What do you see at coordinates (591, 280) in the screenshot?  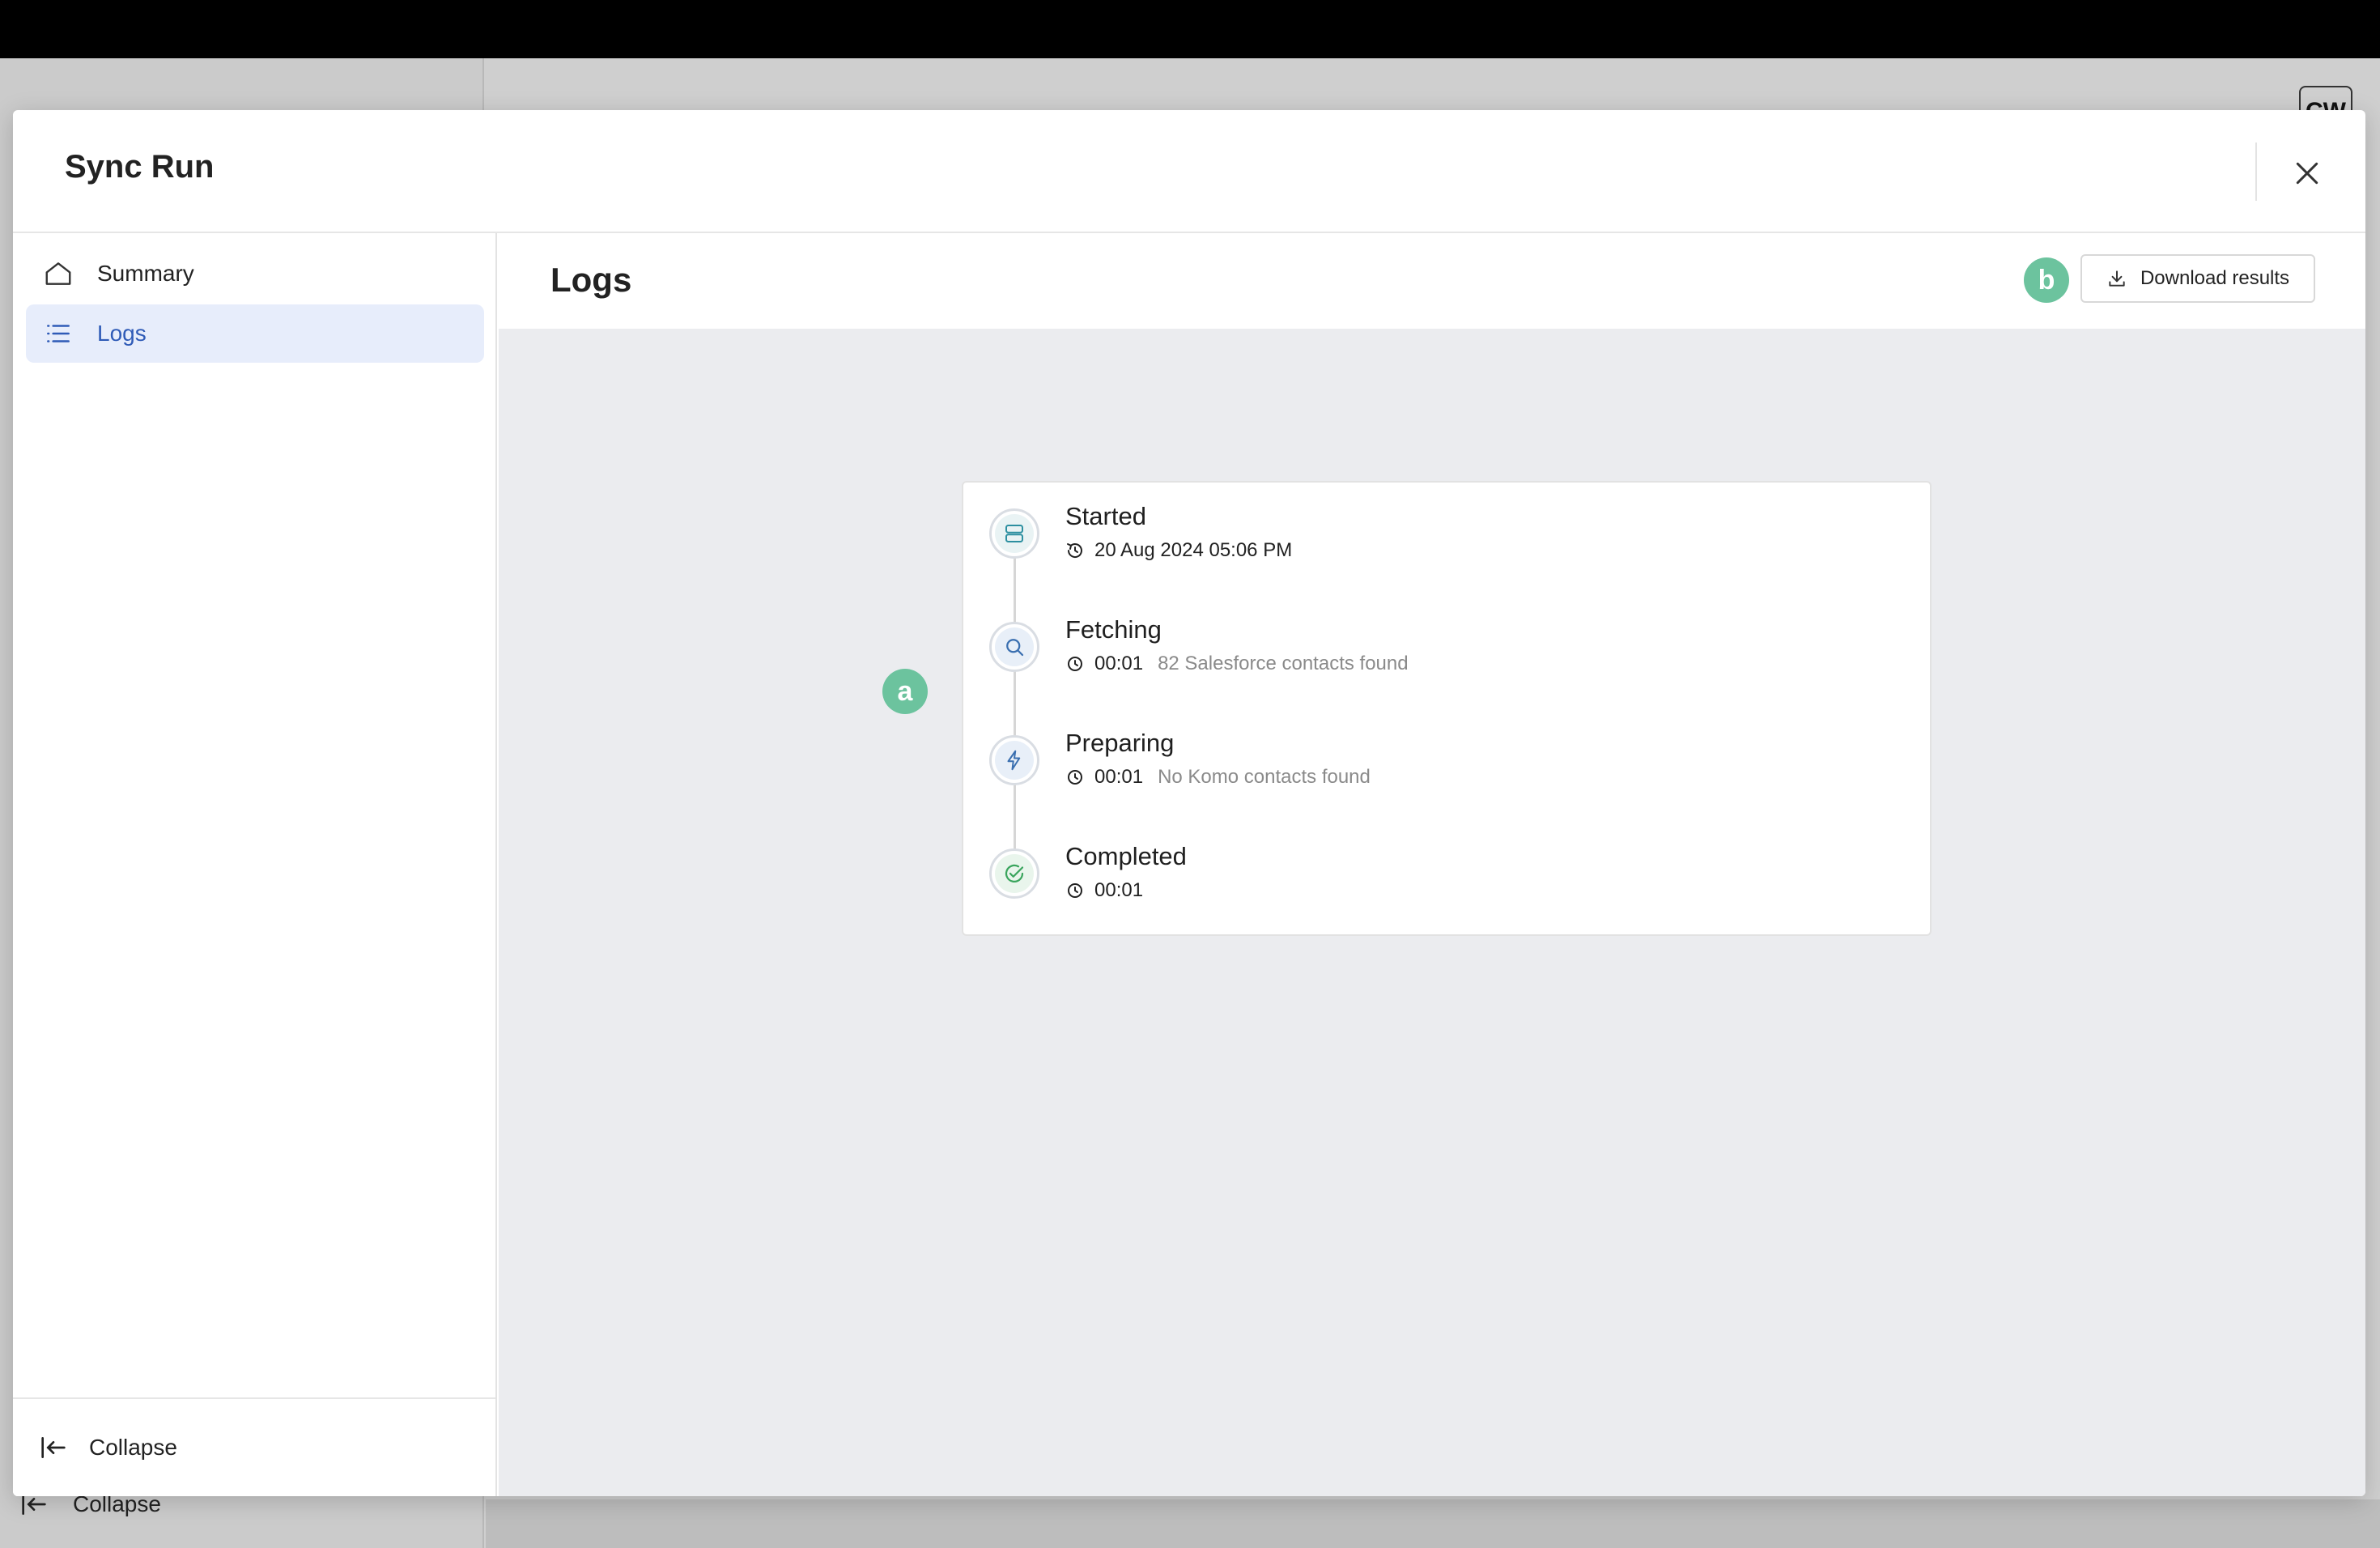 I see `page-title: Logs` at bounding box center [591, 280].